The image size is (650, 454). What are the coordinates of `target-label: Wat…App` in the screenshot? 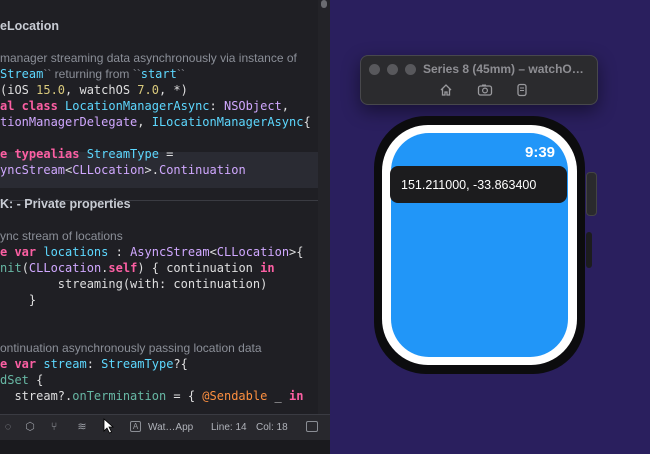 It's located at (170, 427).